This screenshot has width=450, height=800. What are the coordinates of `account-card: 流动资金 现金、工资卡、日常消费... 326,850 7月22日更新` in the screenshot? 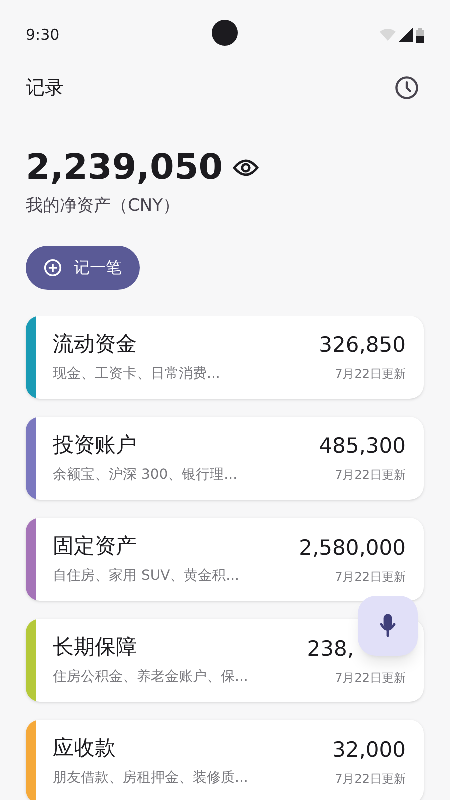 It's located at (225, 357).